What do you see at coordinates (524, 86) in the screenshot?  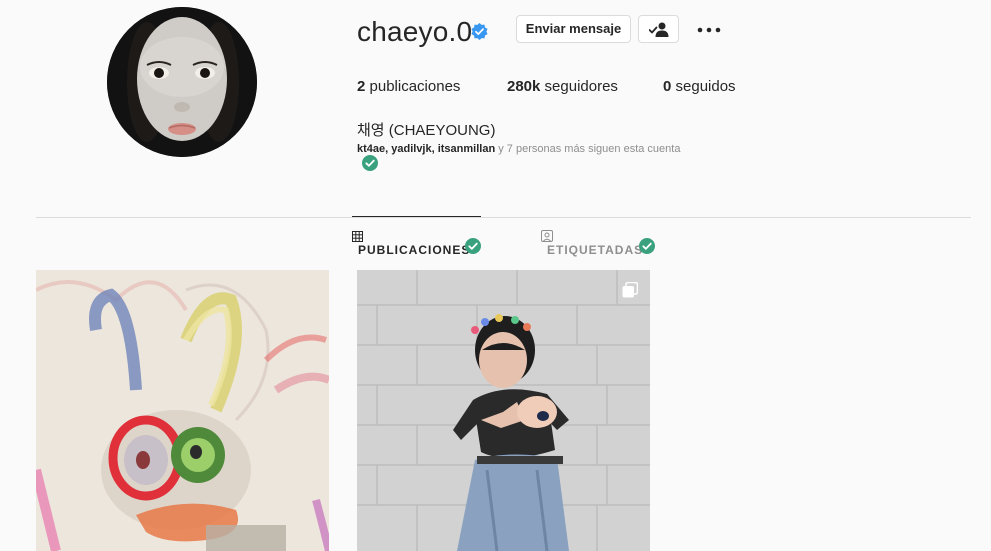 I see `followers-value: 280k` at bounding box center [524, 86].